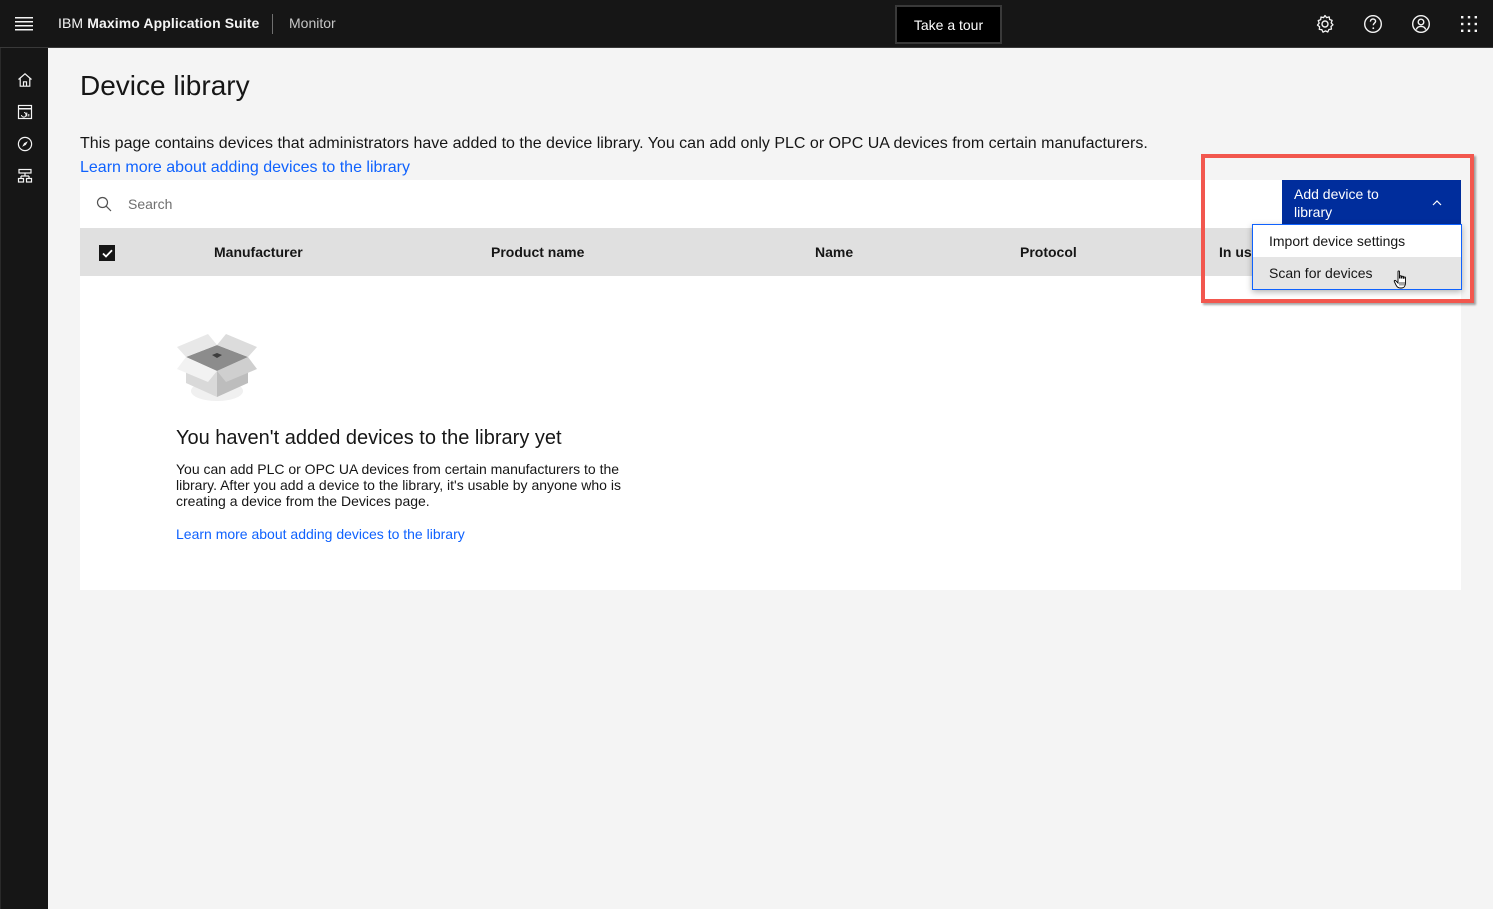  Describe the element at coordinates (948, 24) in the screenshot. I see `take-a-tour-button: Take a tour` at that location.